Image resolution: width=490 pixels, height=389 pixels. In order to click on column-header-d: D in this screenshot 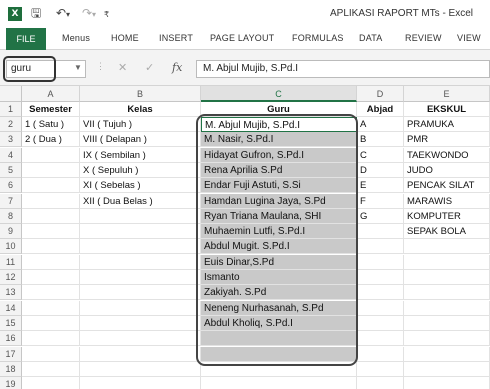, I will do `click(380, 94)`.